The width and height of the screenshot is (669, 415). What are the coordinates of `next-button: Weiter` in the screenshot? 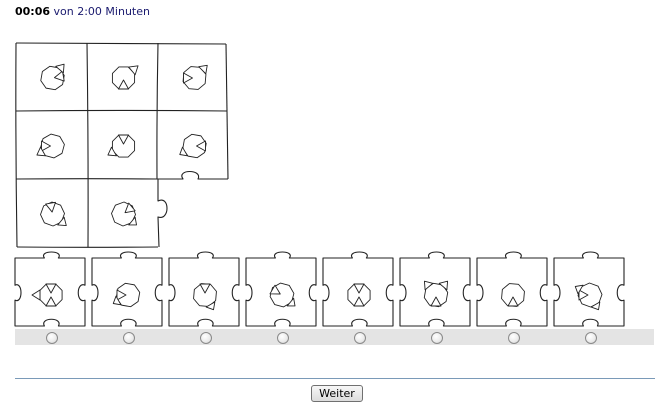 It's located at (337, 393).